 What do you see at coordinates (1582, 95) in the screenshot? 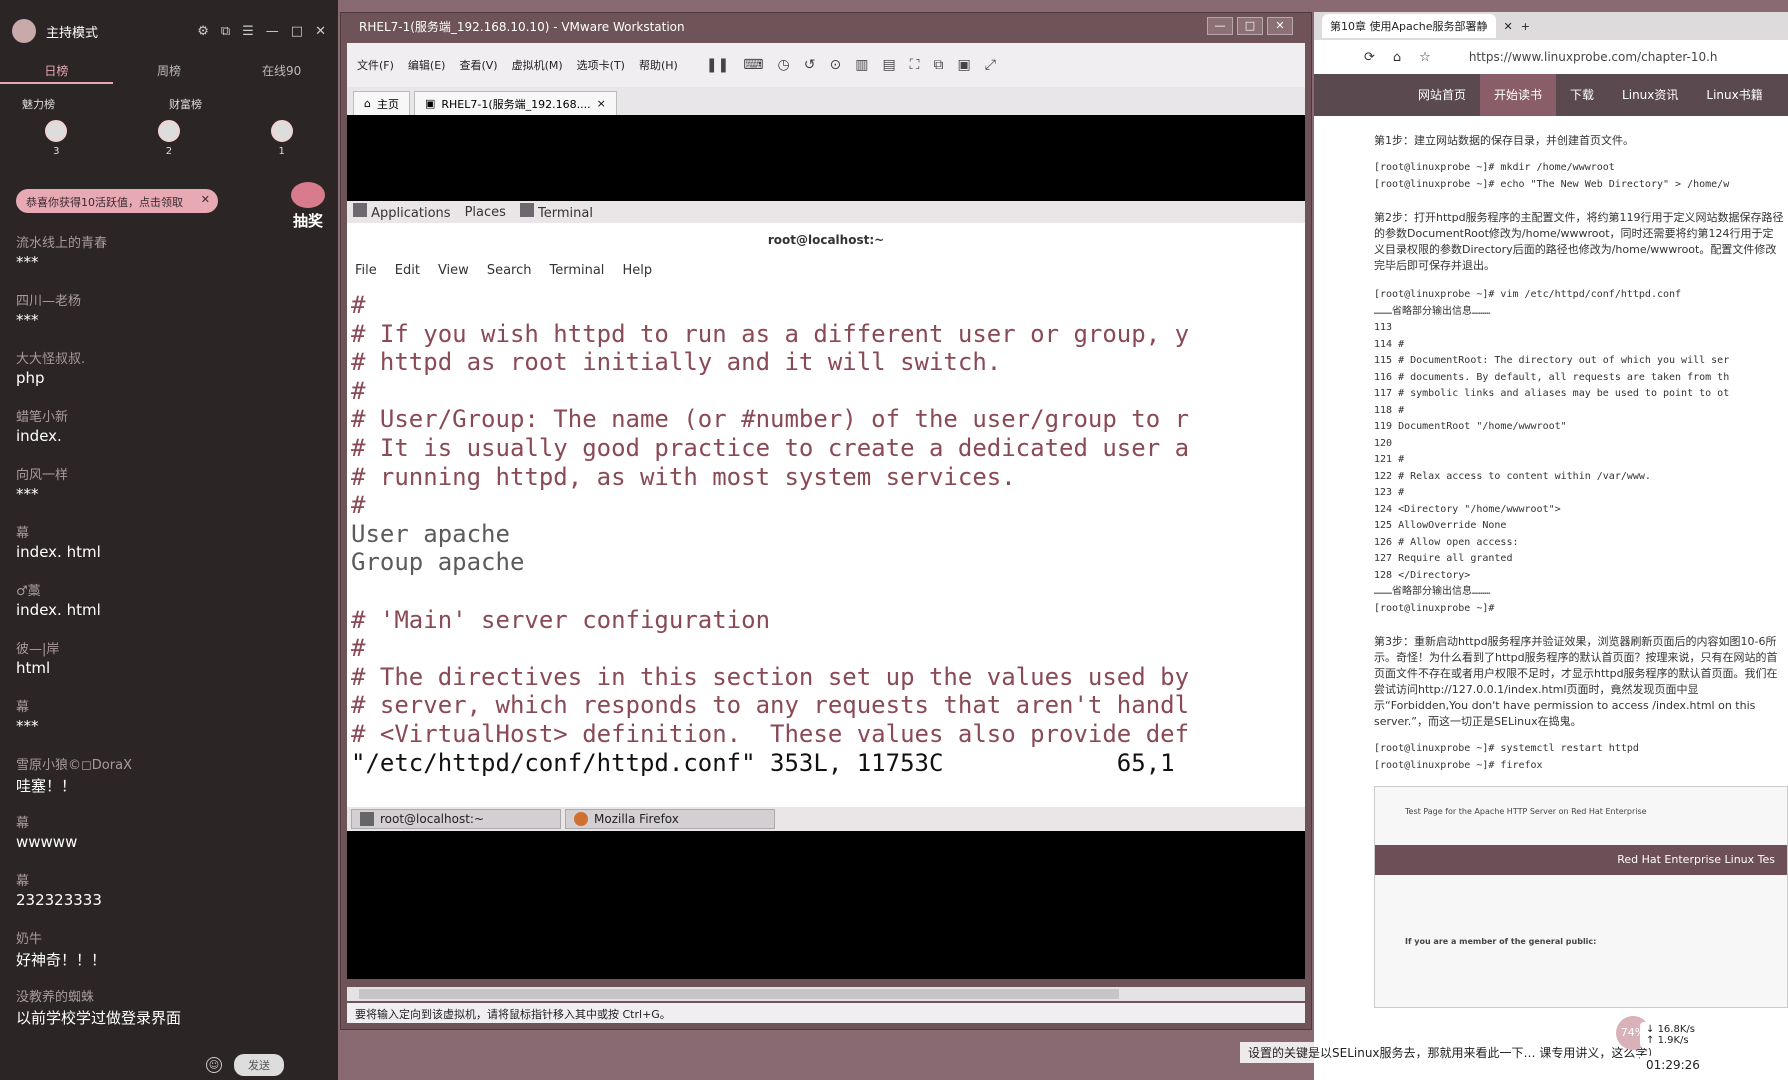
I see `nav-download: 下载` at bounding box center [1582, 95].